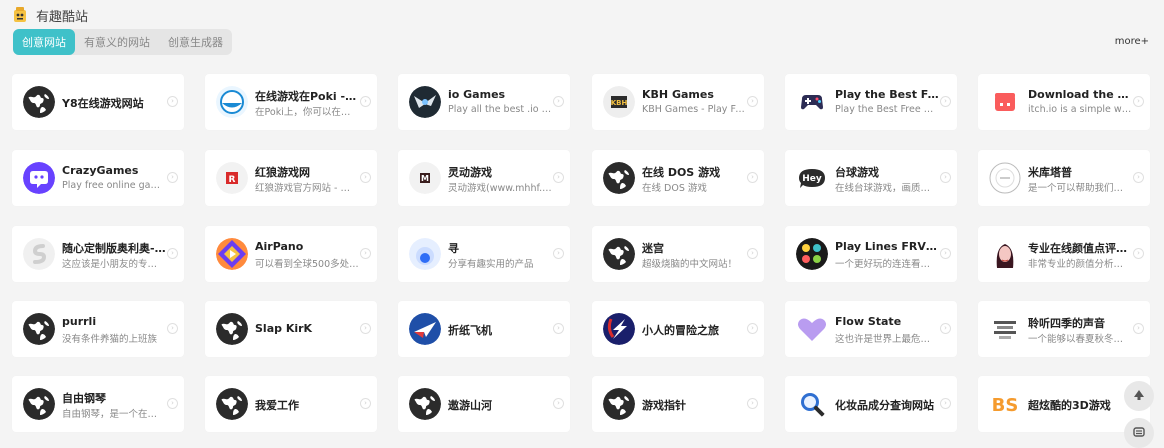 The height and width of the screenshot is (448, 1164). I want to click on kbh-icon: KBH, so click(619, 102).